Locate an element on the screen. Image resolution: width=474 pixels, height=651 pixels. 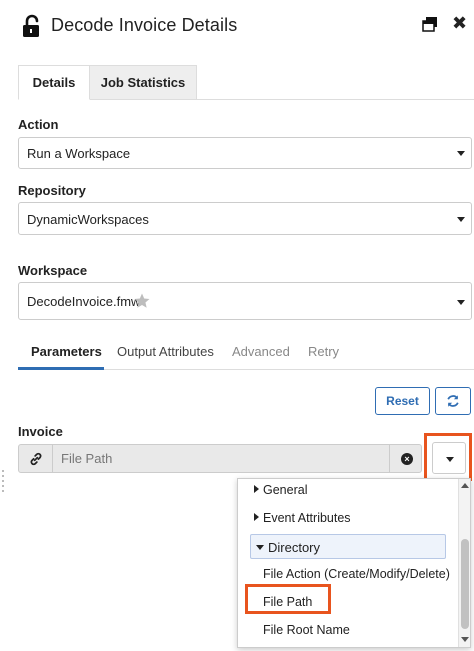
active-tab-indicator is located at coordinates (61, 368).